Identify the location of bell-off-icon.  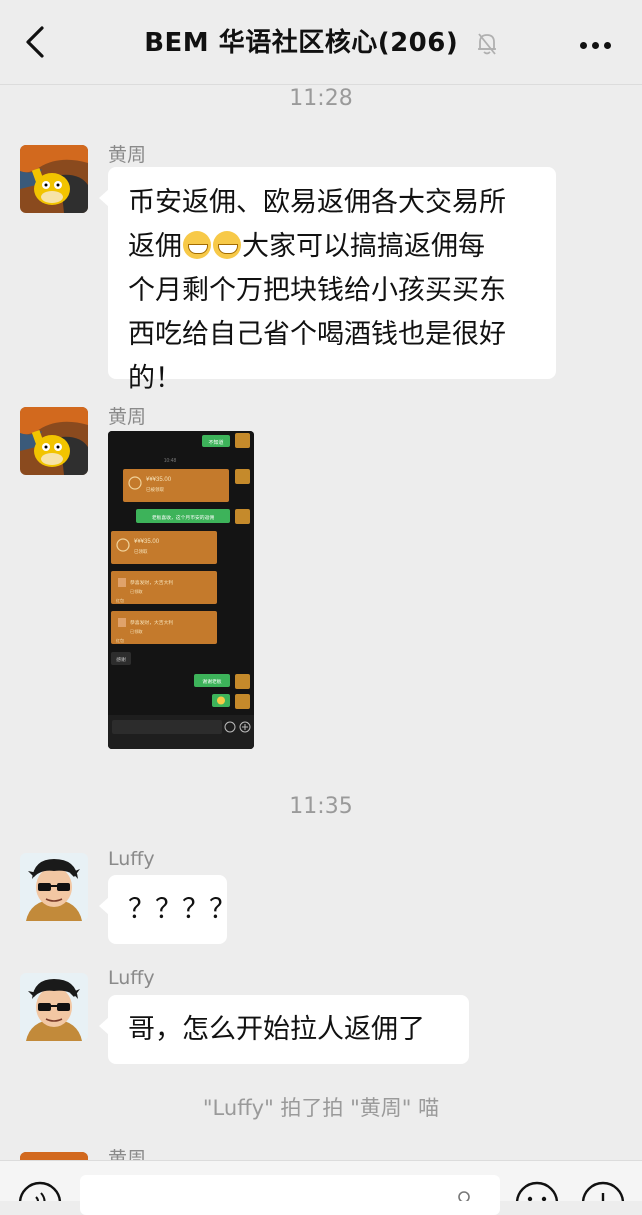
(486, 43).